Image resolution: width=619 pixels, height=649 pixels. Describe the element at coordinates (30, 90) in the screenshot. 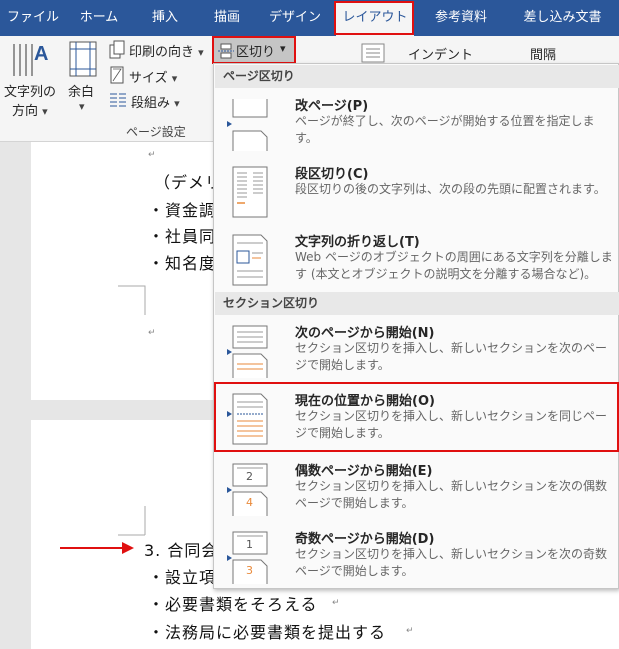

I see `text-direction-label: 文字列の` at that location.